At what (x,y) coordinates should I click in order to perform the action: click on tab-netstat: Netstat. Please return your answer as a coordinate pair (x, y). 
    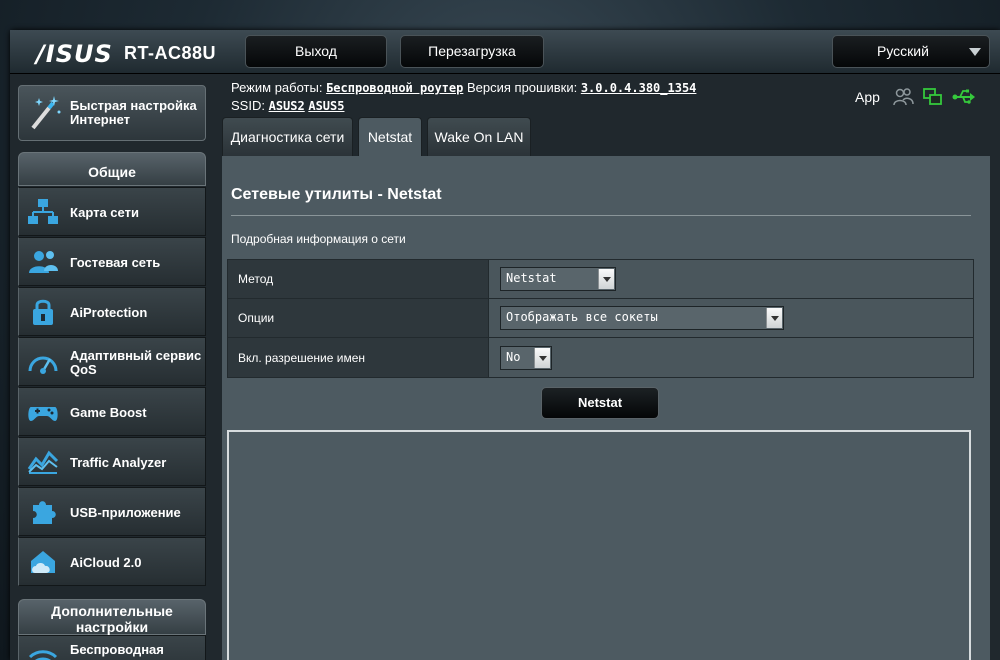
    Looking at the image, I should click on (390, 136).